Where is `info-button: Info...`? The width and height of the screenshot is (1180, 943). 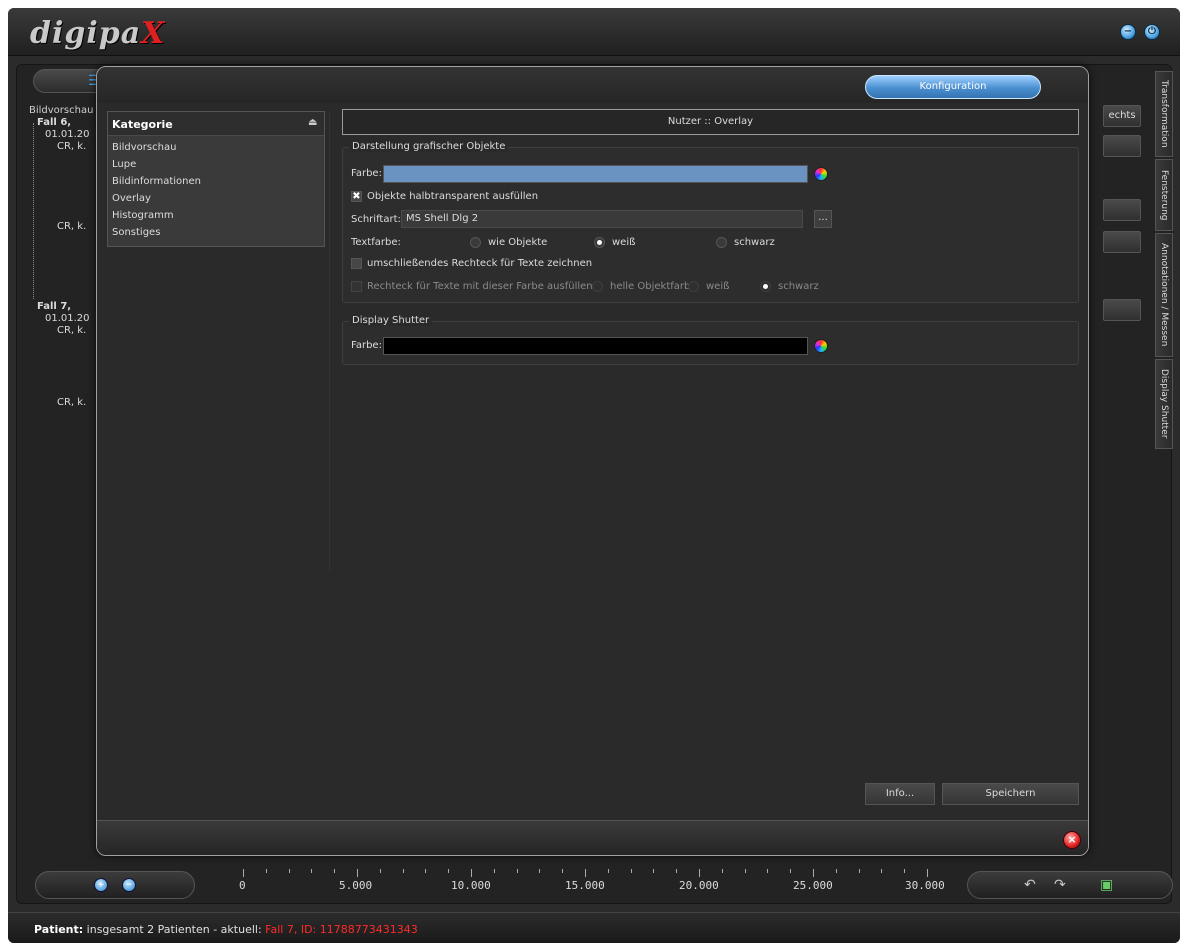 info-button: Info... is located at coordinates (900, 794).